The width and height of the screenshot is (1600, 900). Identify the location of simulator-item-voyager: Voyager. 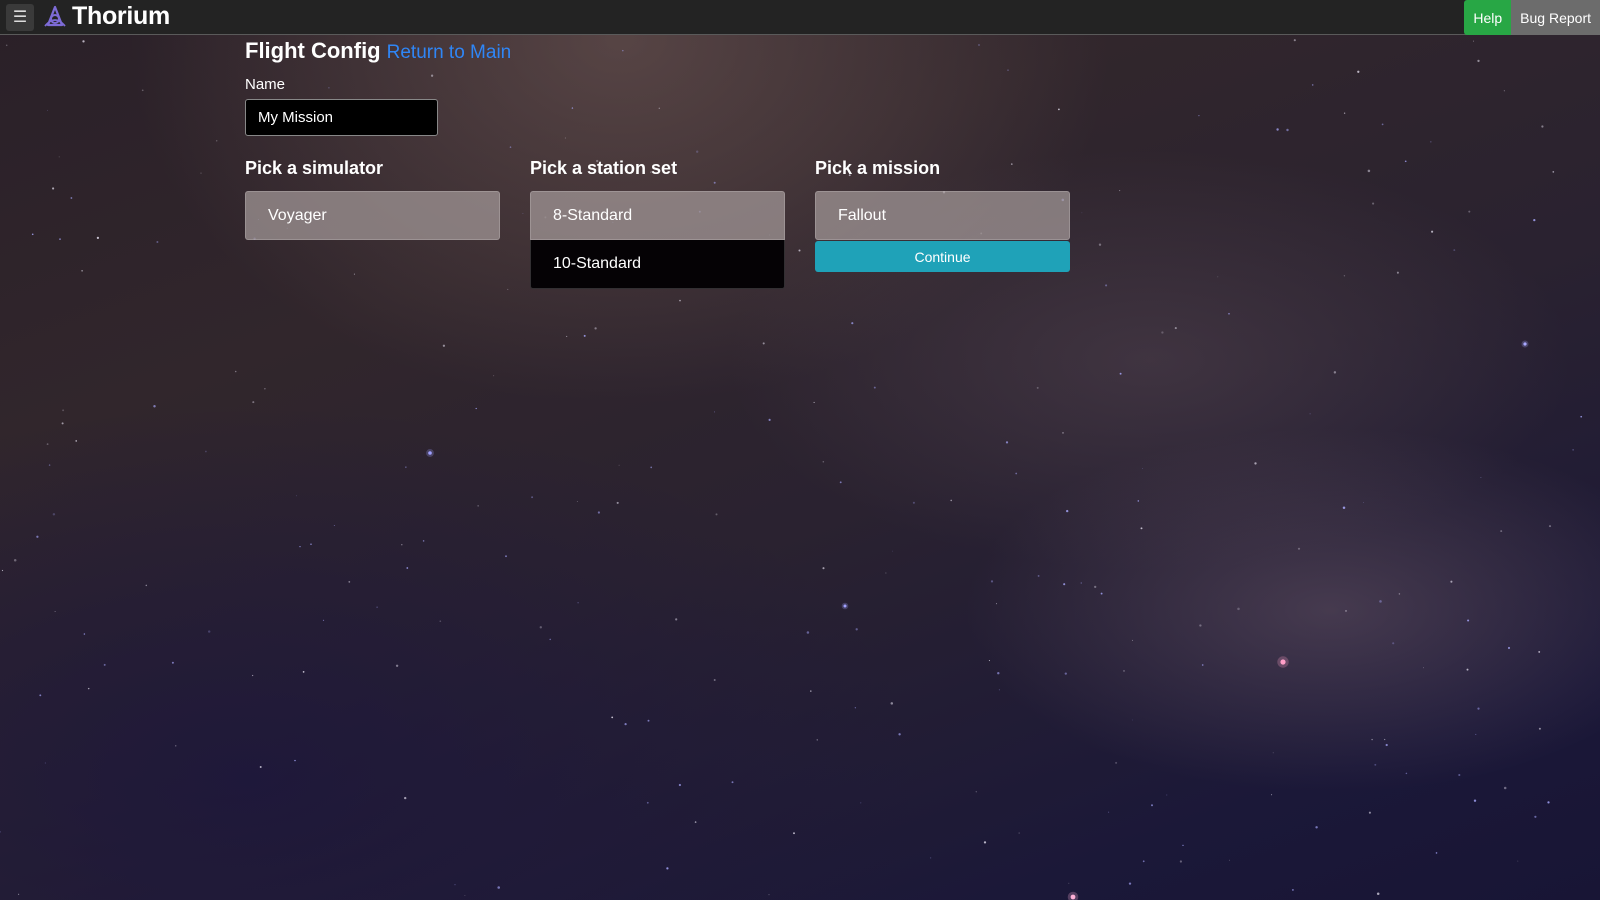
(372, 215).